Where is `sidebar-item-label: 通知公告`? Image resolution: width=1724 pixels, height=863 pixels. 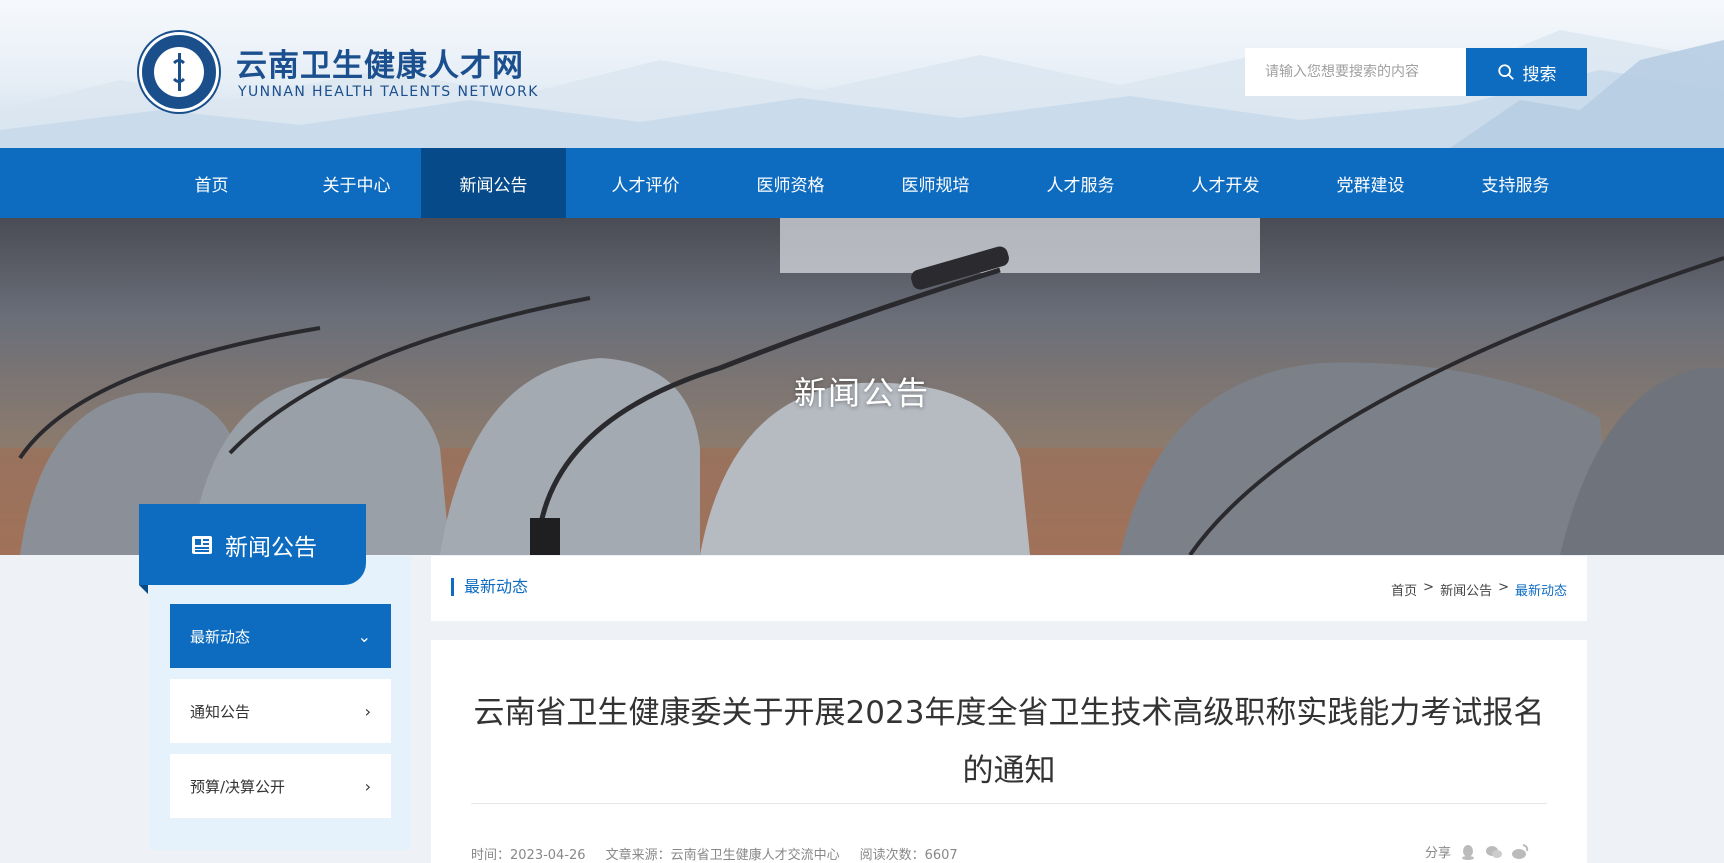 sidebar-item-label: 通知公告 is located at coordinates (220, 711).